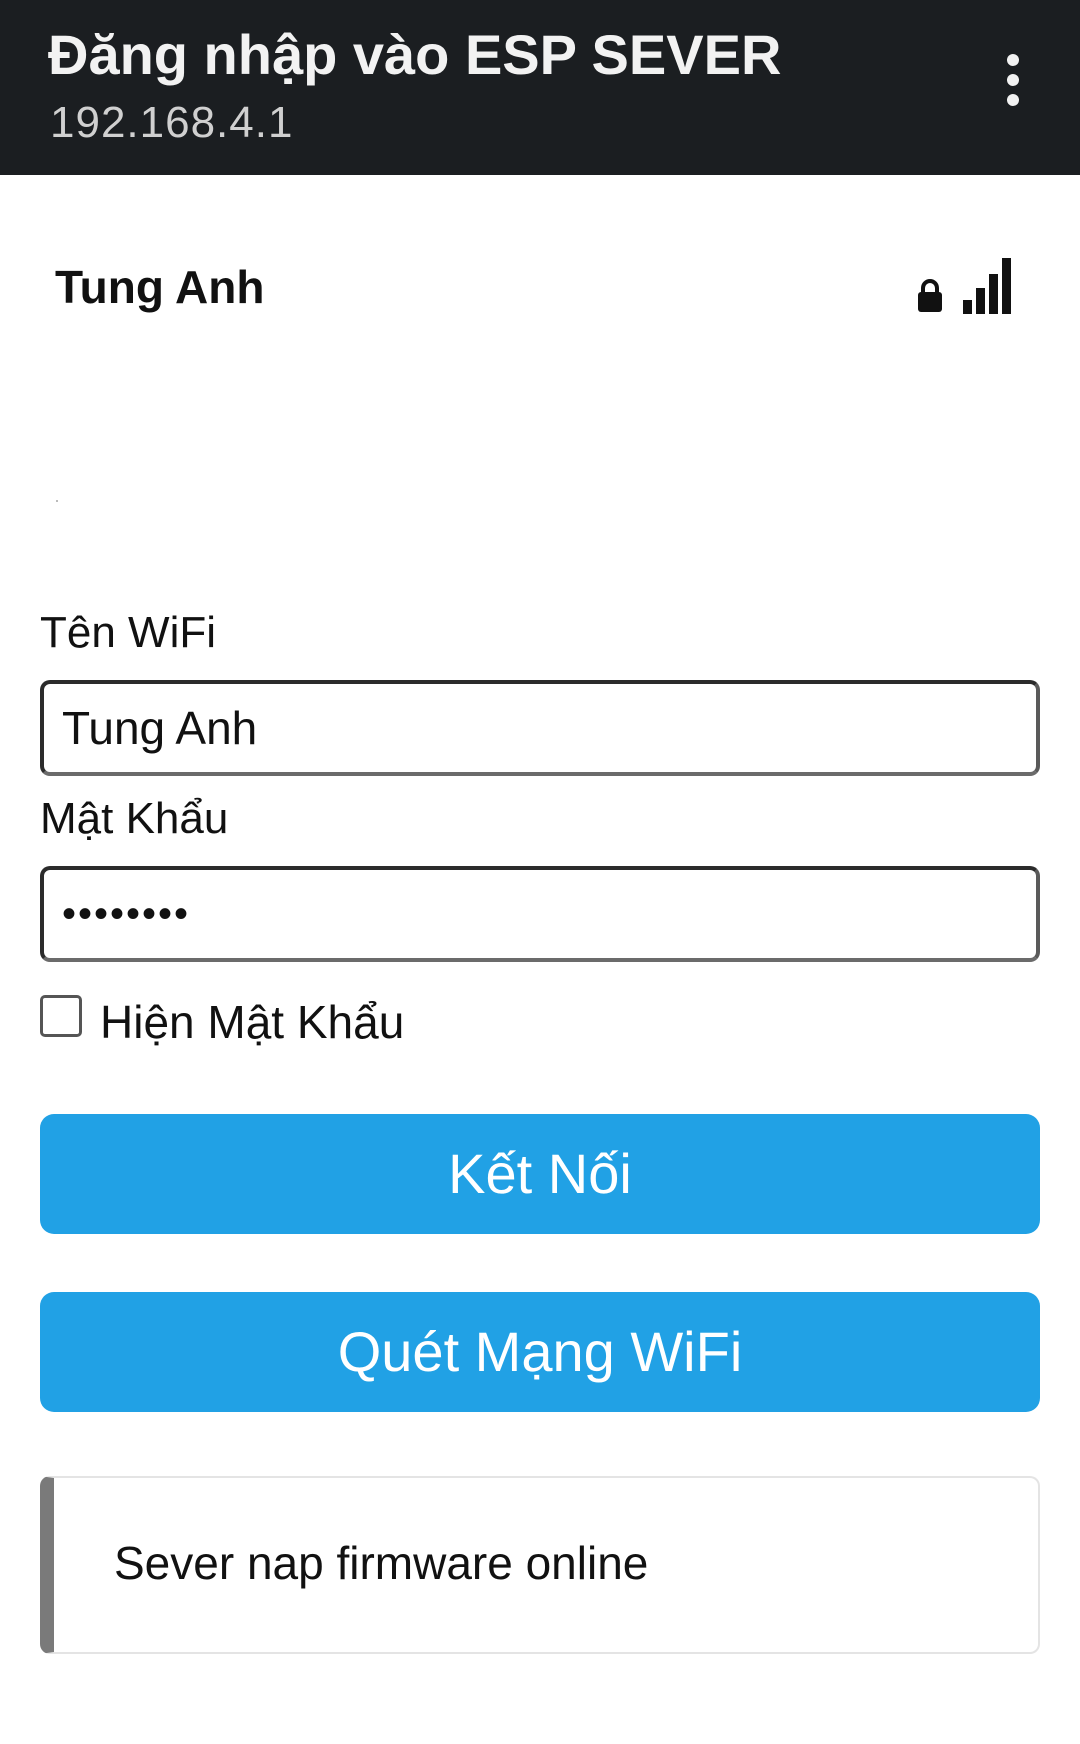 This screenshot has height=1744, width=1080. I want to click on ssid-label: Tên WiFi, so click(128, 632).